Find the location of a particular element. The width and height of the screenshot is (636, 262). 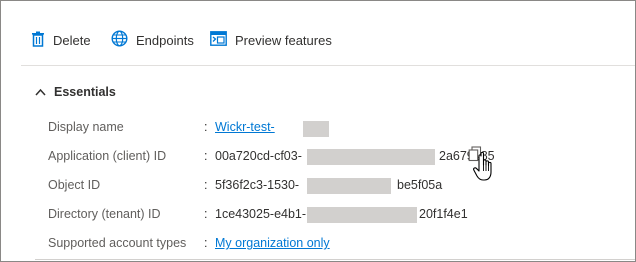

essentials-toggle: Essentials is located at coordinates (75, 92).